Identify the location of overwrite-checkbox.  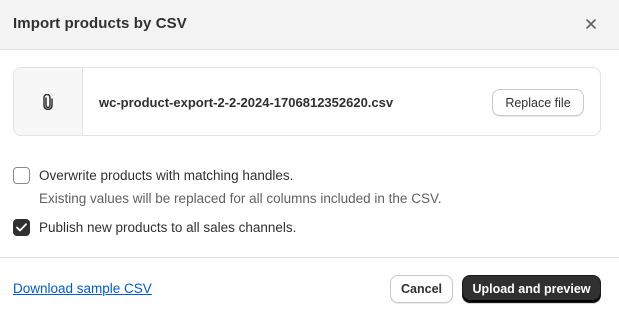
(21, 175).